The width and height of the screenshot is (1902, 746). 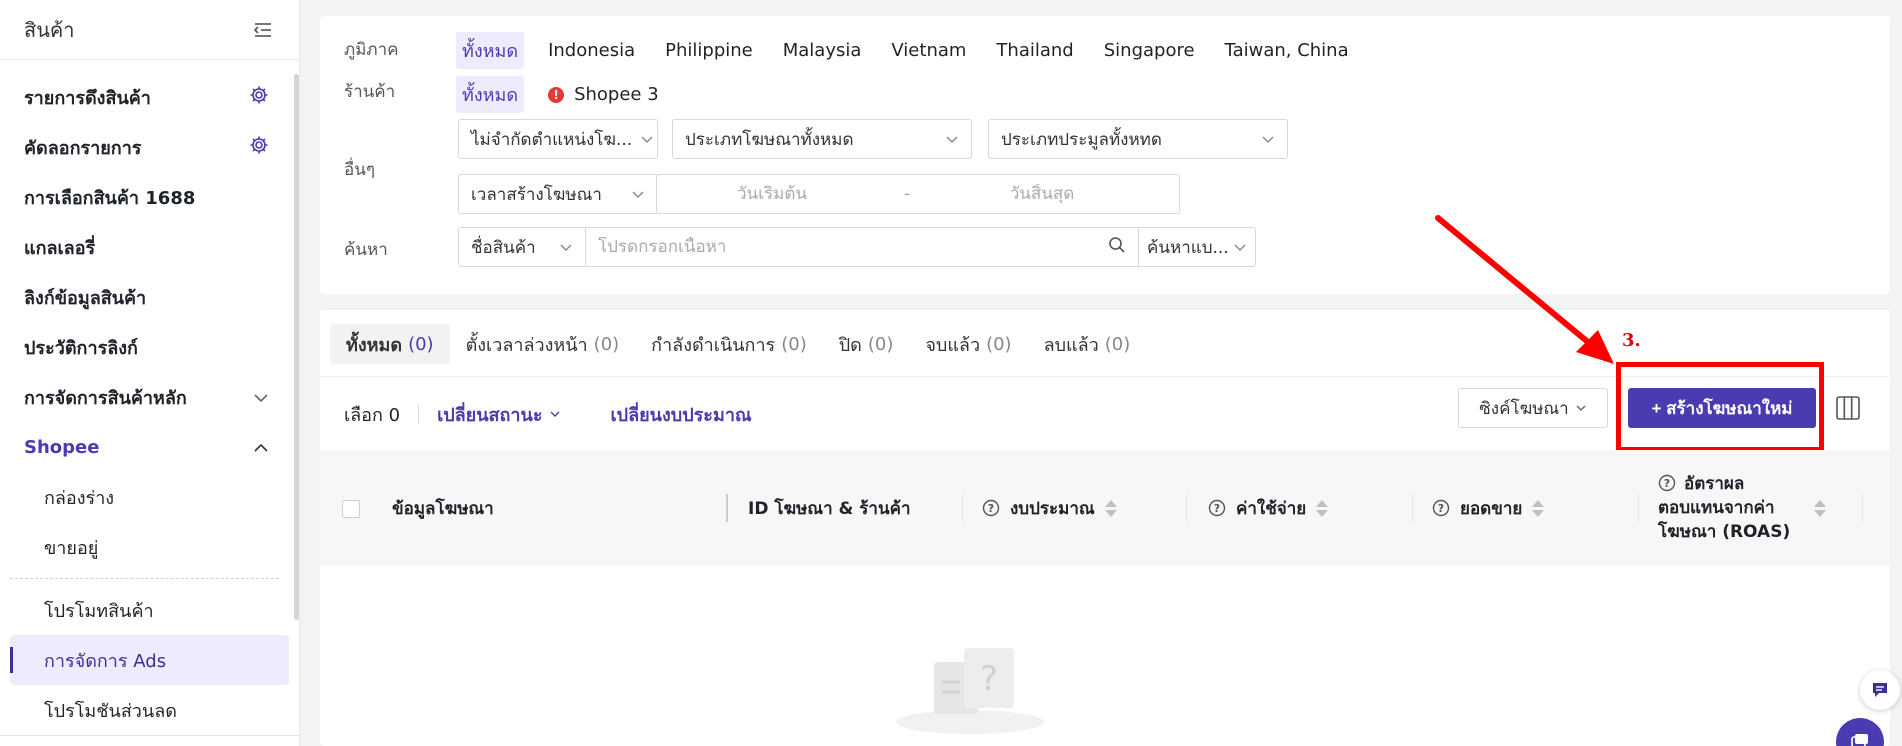 What do you see at coordinates (149, 347) in the screenshot?
I see `sidebar-item-link-history: ประวัติการลิงก์` at bounding box center [149, 347].